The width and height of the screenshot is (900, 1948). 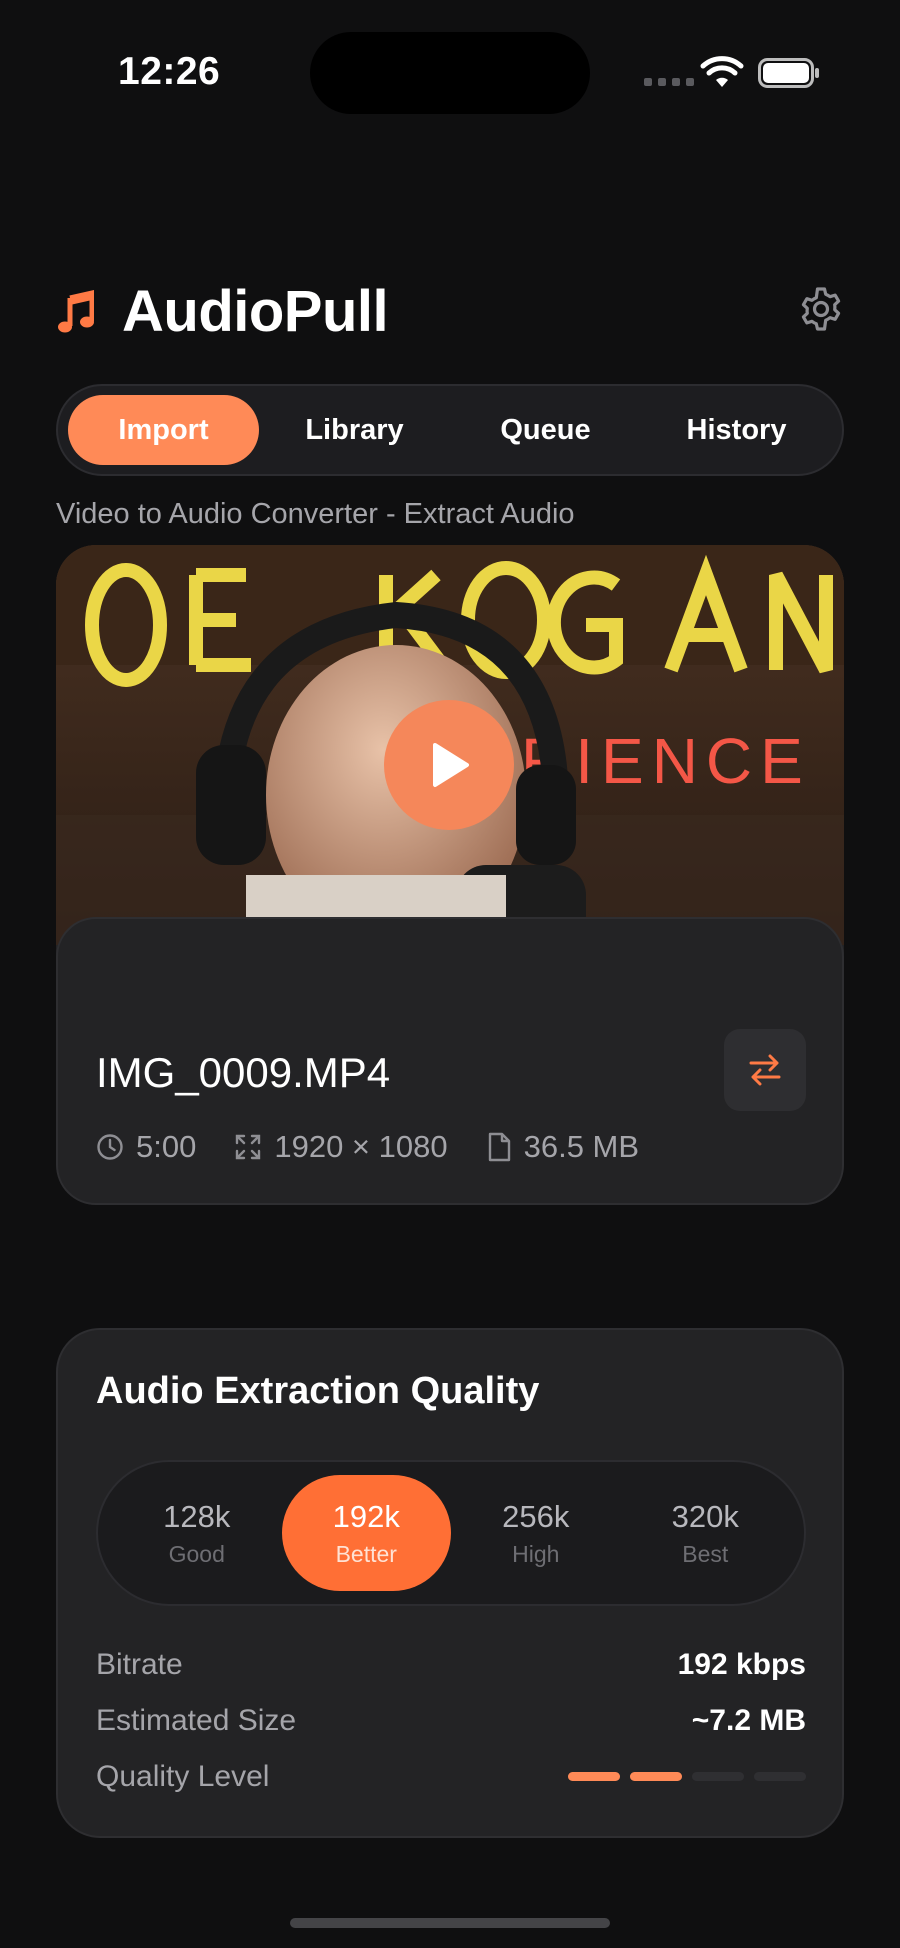 I want to click on quality-option-value: 128k, so click(x=197, y=1516).